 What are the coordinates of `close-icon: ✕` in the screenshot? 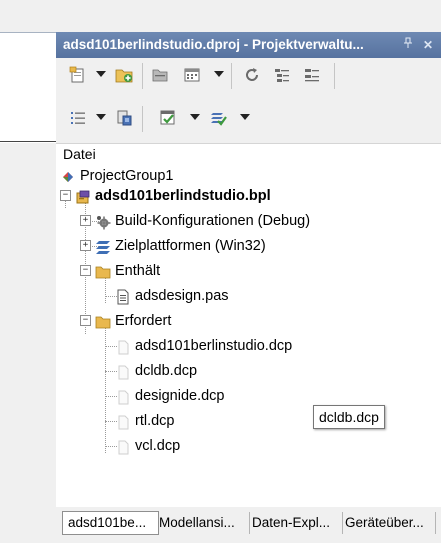 It's located at (428, 45).